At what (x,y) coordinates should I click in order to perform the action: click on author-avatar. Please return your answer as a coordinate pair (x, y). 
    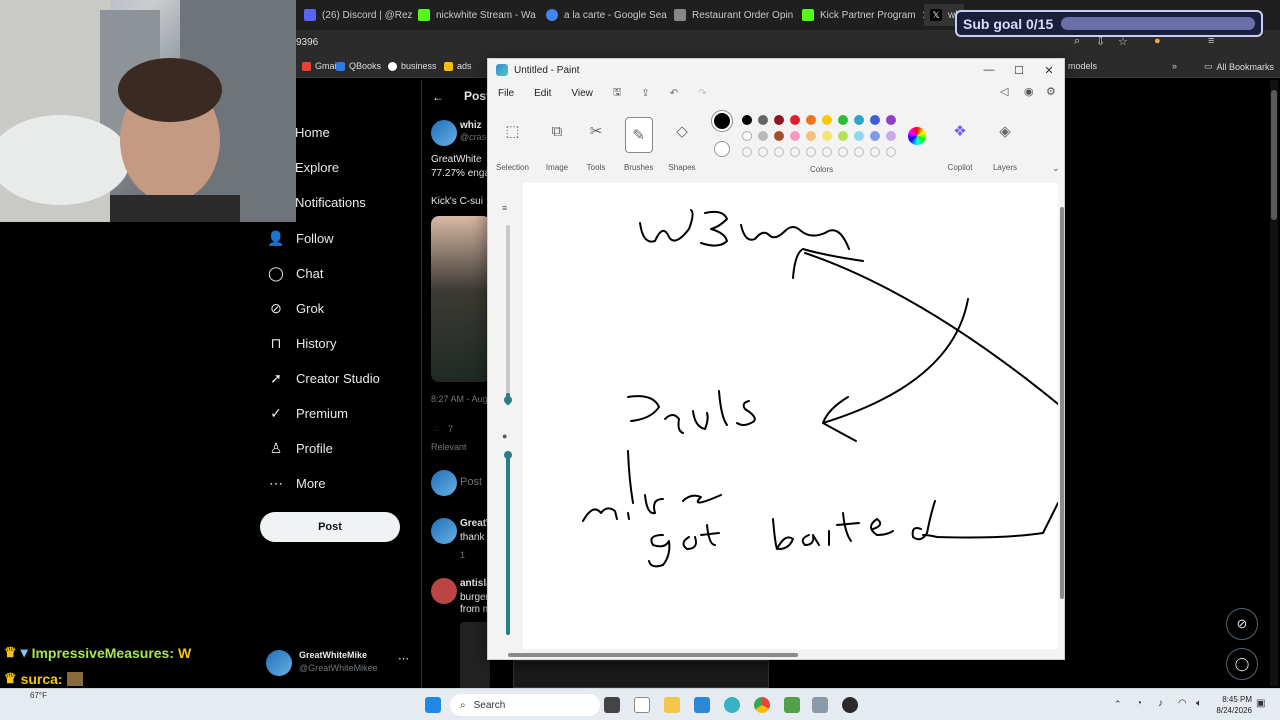
    Looking at the image, I should click on (444, 133).